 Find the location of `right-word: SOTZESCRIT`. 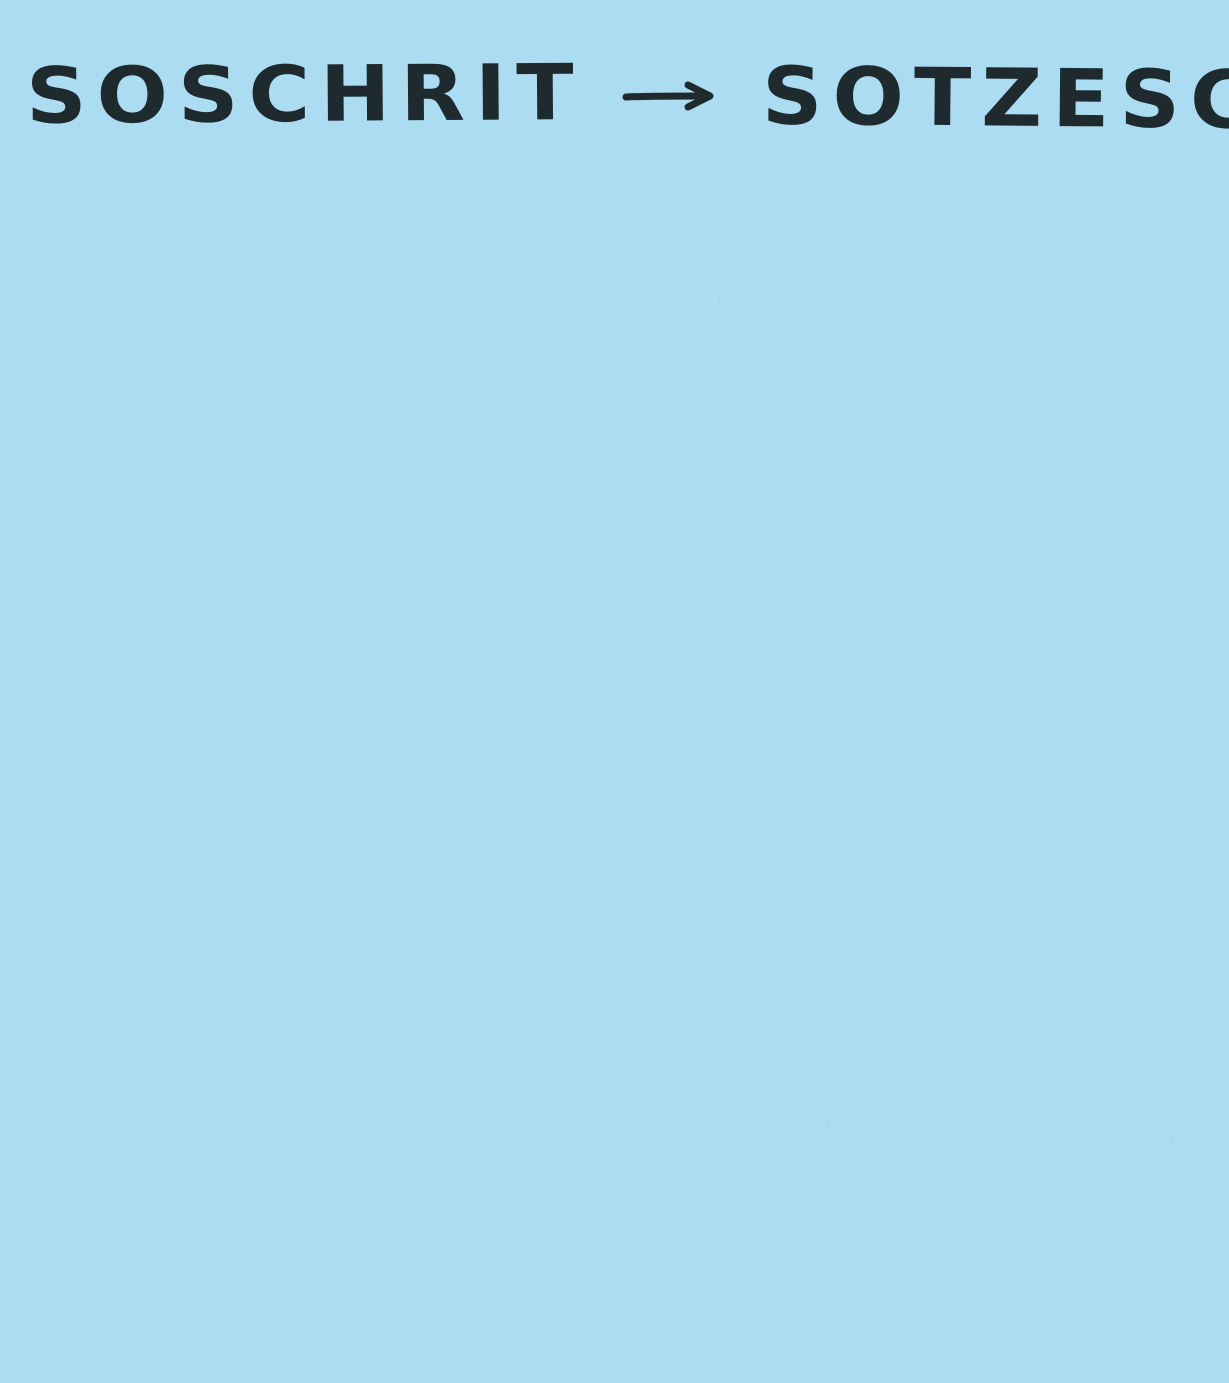

right-word: SOTZESCRIT is located at coordinates (995, 99).